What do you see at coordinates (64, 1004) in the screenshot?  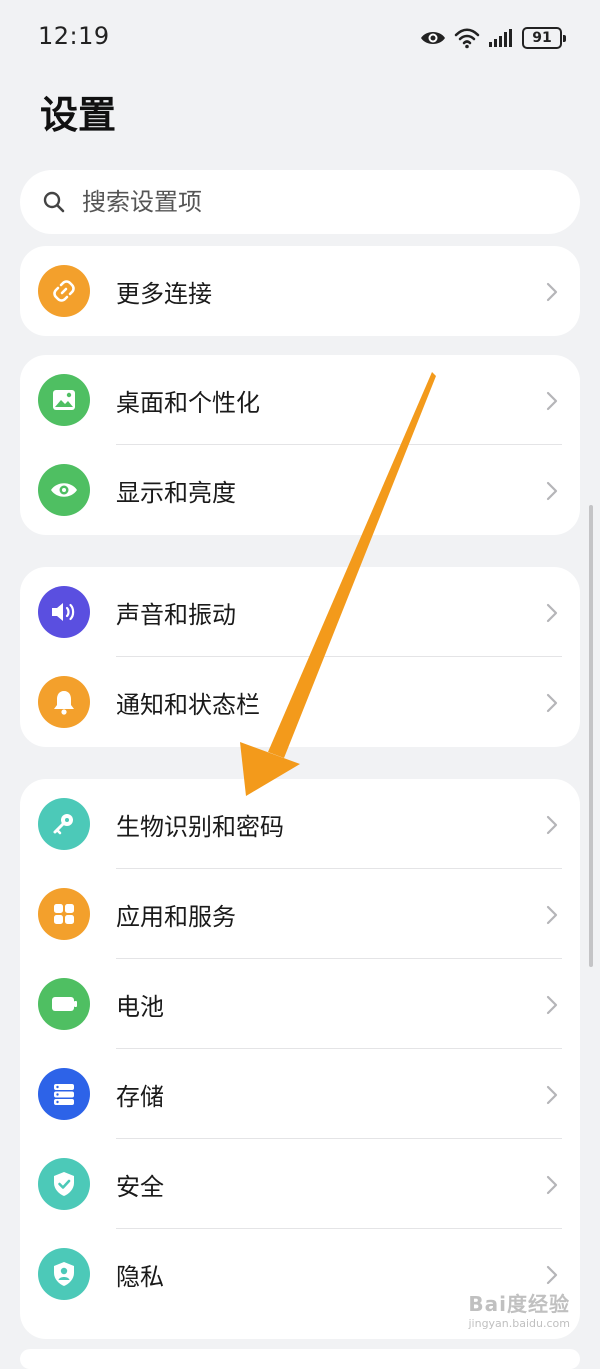 I see `battery-icon` at bounding box center [64, 1004].